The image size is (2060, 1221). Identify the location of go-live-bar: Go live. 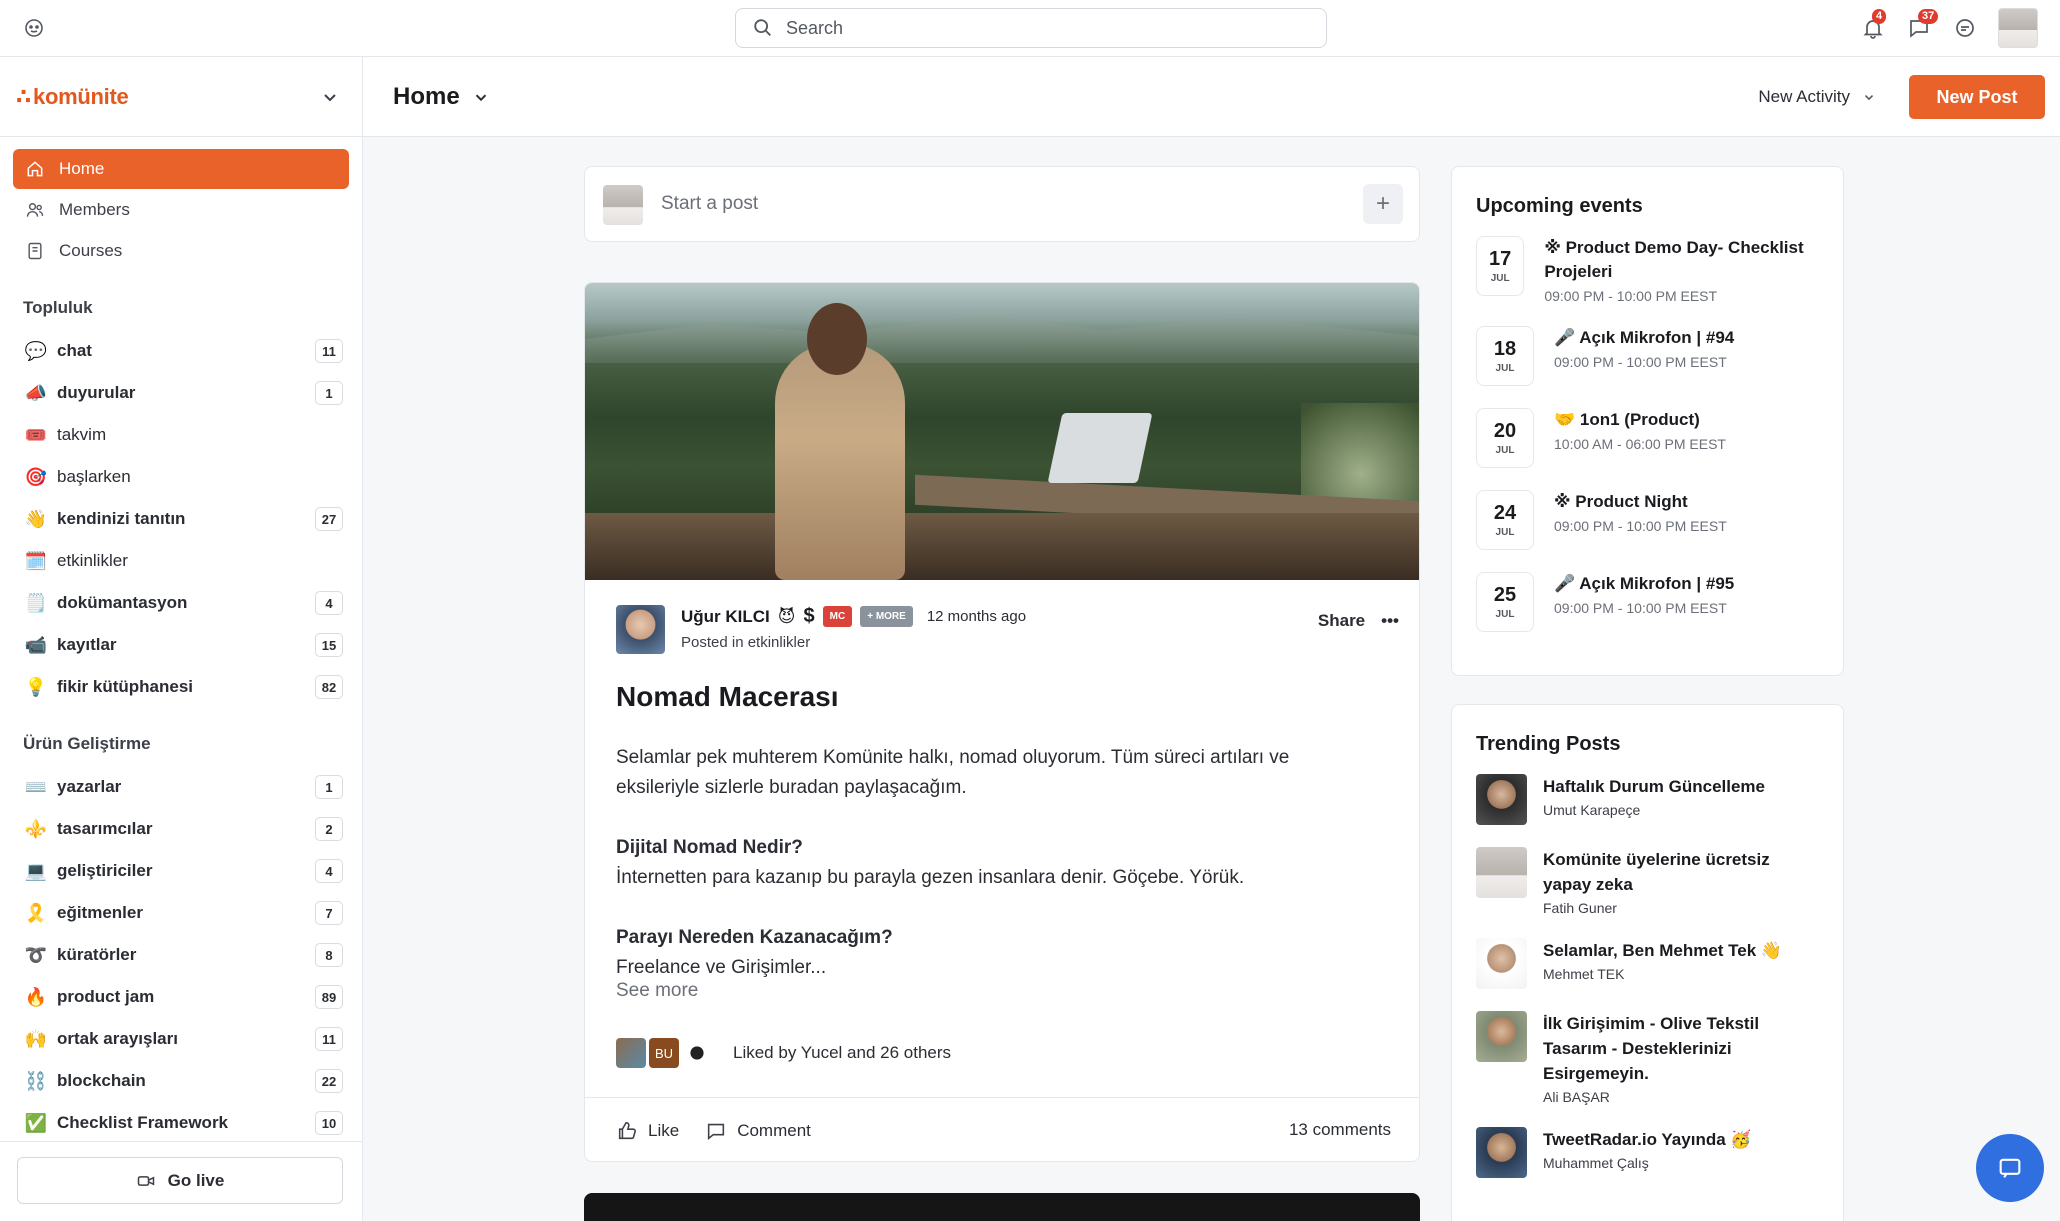
(181, 1181).